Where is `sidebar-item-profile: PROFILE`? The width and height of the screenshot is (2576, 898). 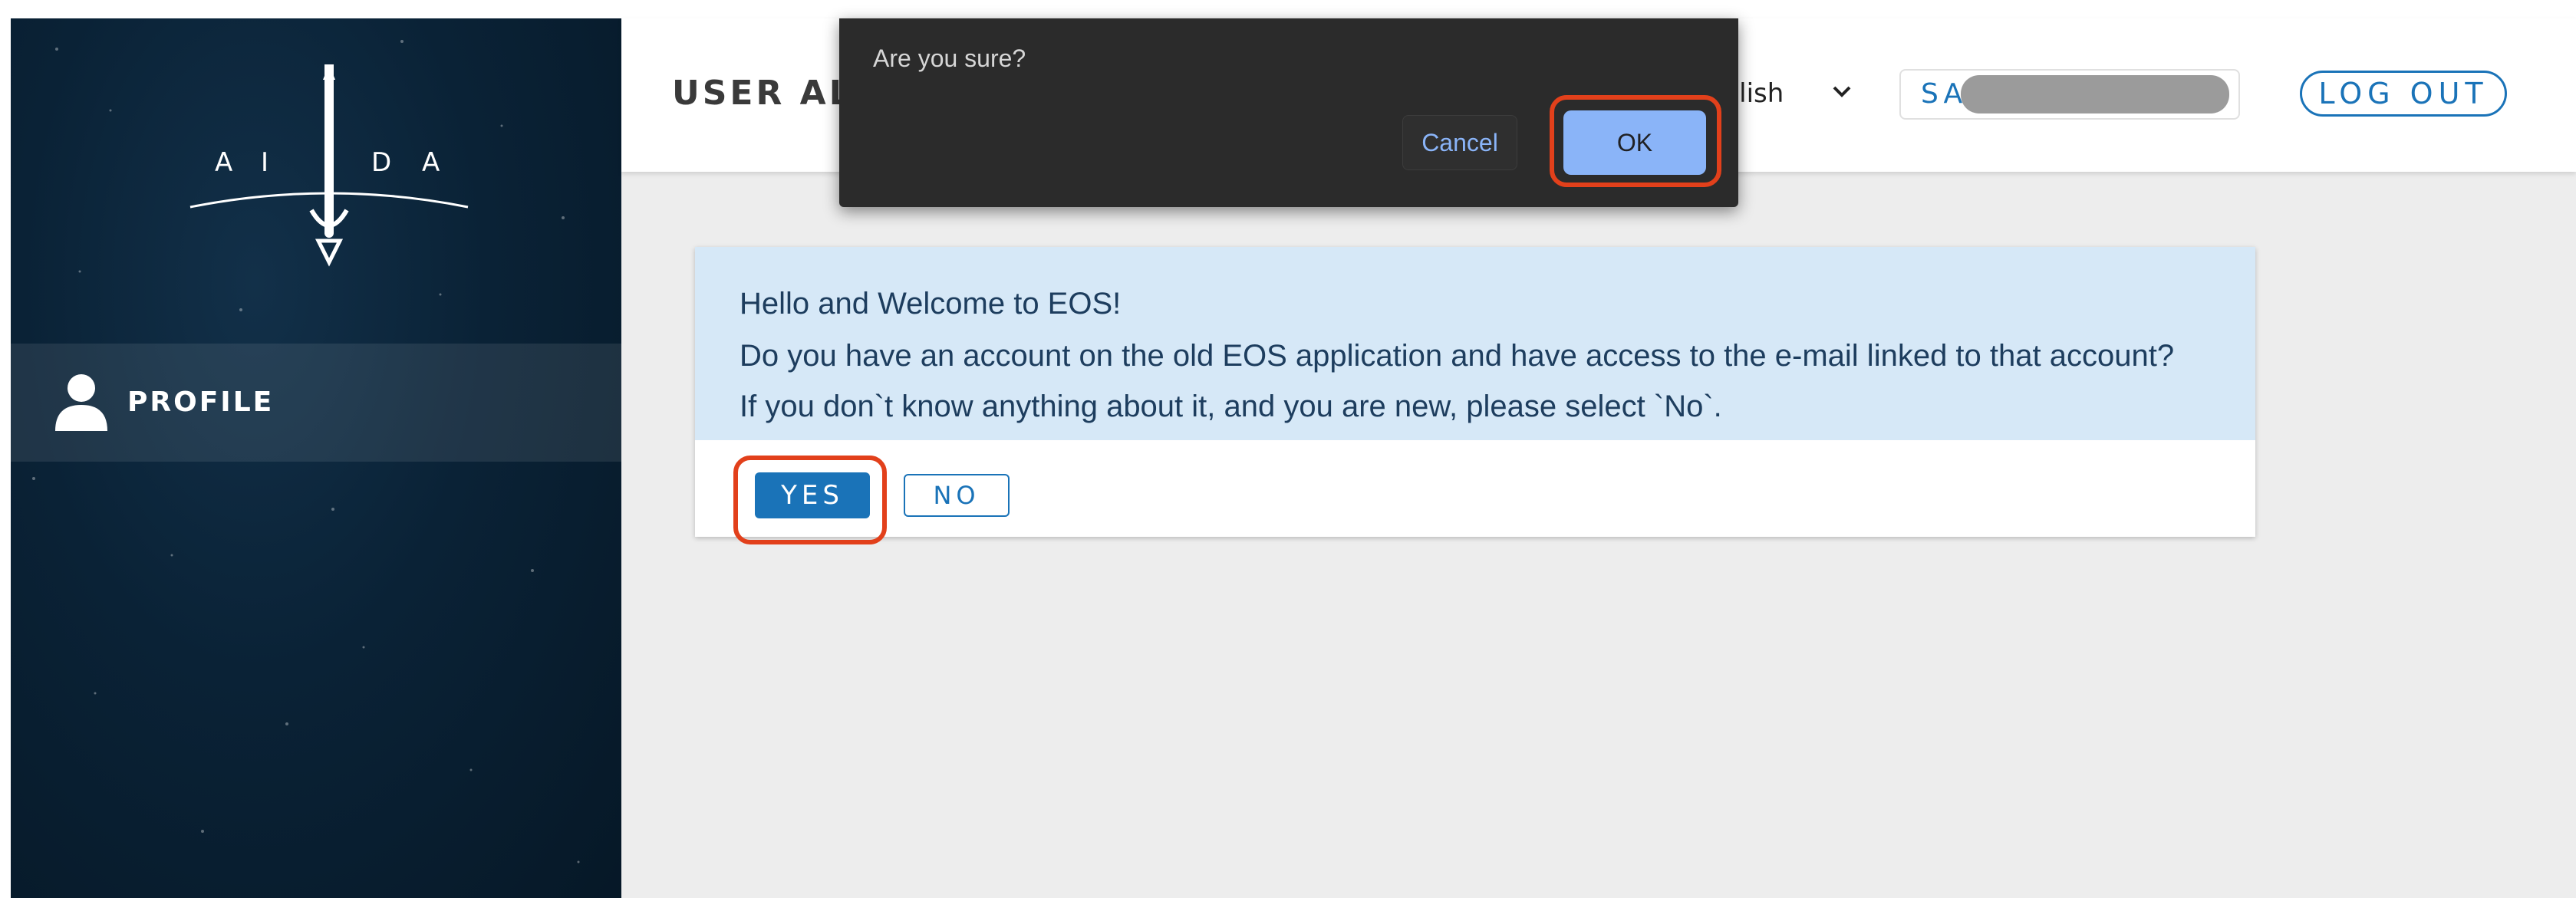 sidebar-item-profile: PROFILE is located at coordinates (316, 403).